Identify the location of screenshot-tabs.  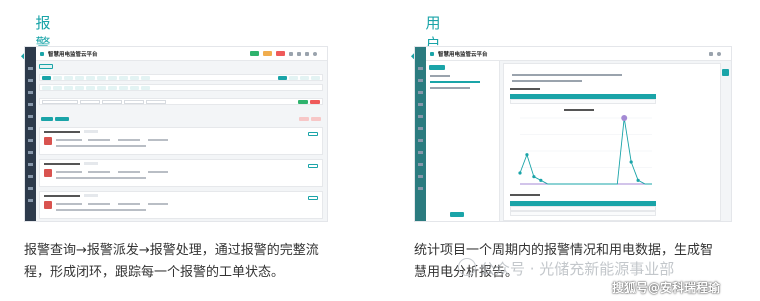
(46, 66).